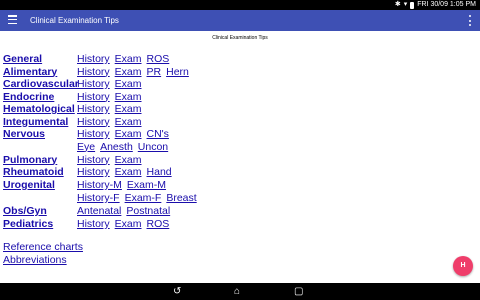  What do you see at coordinates (148, 211) in the screenshot?
I see `obs-gyn-postnatal-link: Postnatal` at bounding box center [148, 211].